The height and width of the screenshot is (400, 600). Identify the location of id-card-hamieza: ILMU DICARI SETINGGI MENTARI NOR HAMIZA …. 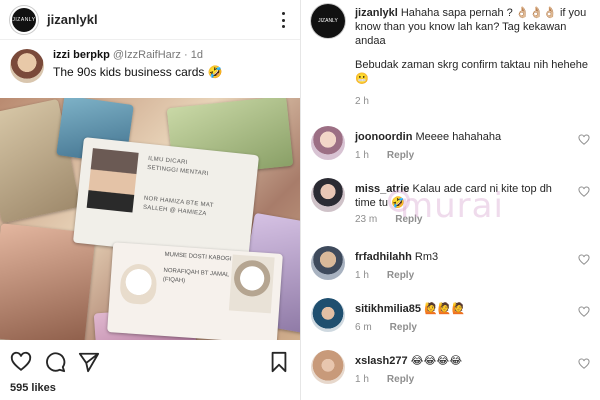
(166, 199).